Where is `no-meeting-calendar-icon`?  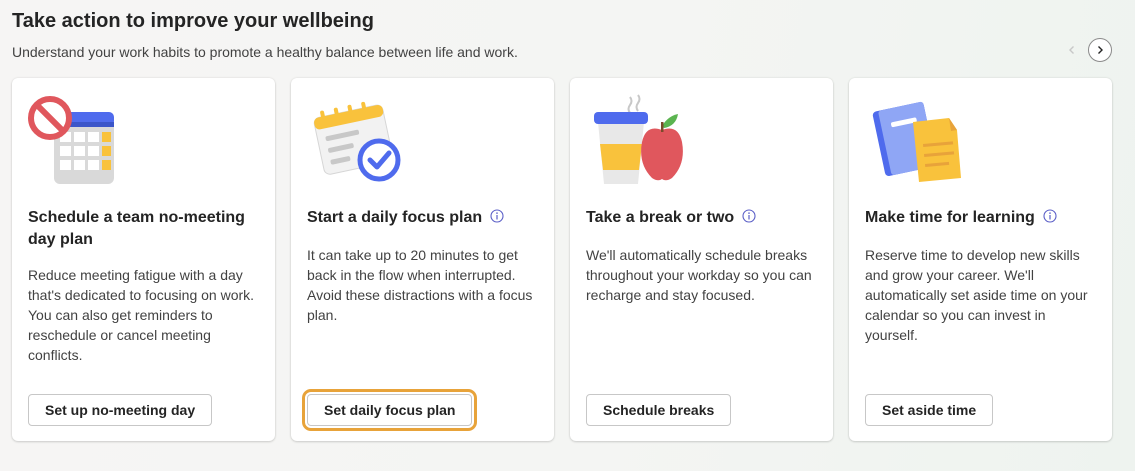 no-meeting-calendar-icon is located at coordinates (71, 140).